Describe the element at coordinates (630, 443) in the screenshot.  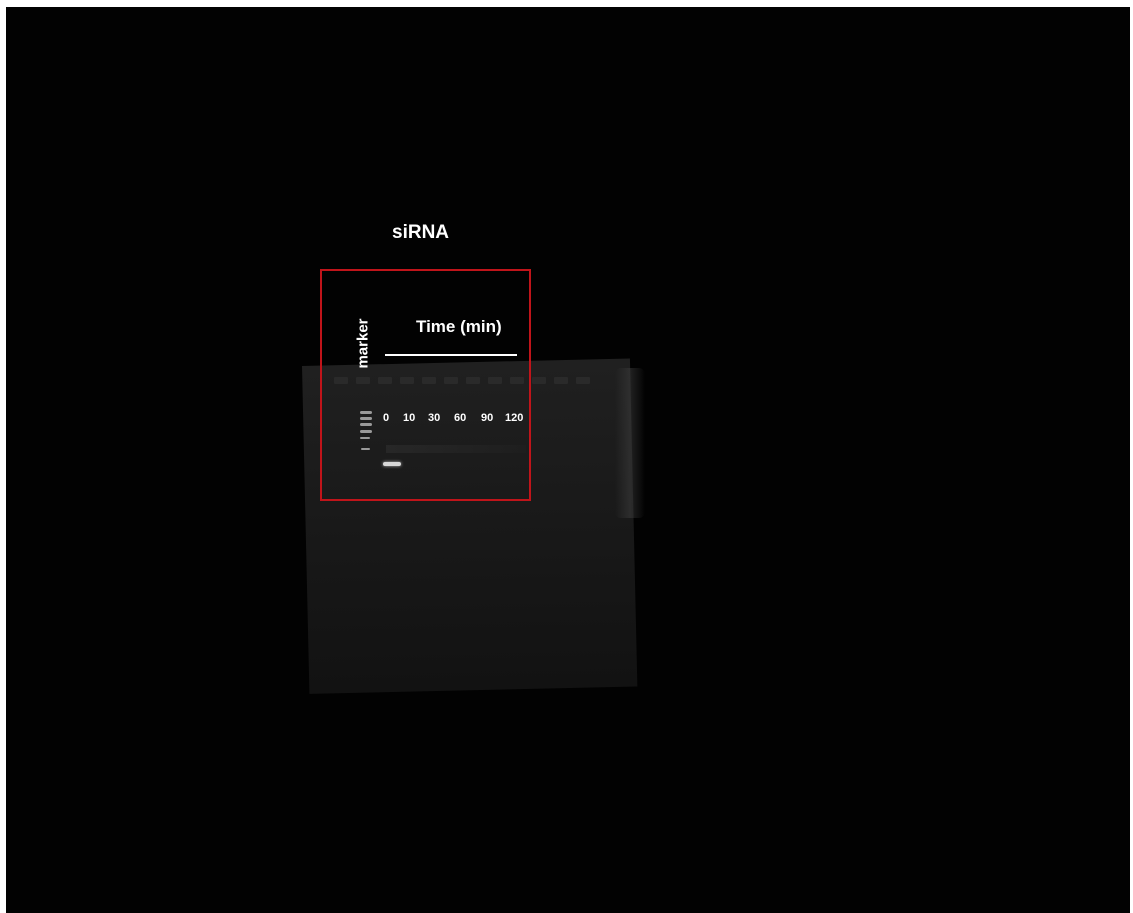
I see `gel-torn-edge` at that location.